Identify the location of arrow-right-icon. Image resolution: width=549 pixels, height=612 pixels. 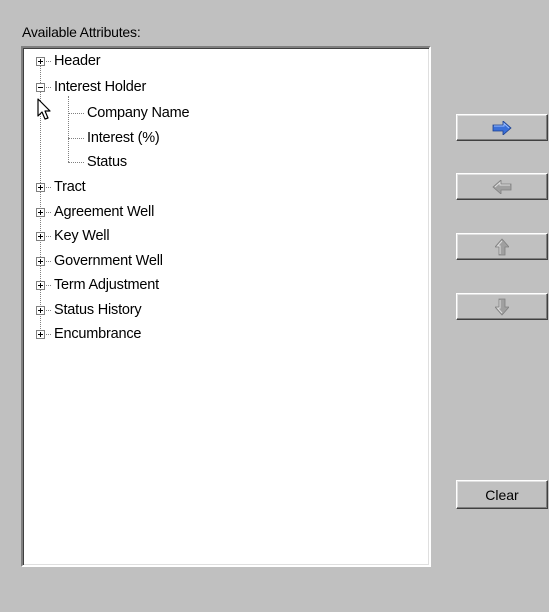
(502, 127).